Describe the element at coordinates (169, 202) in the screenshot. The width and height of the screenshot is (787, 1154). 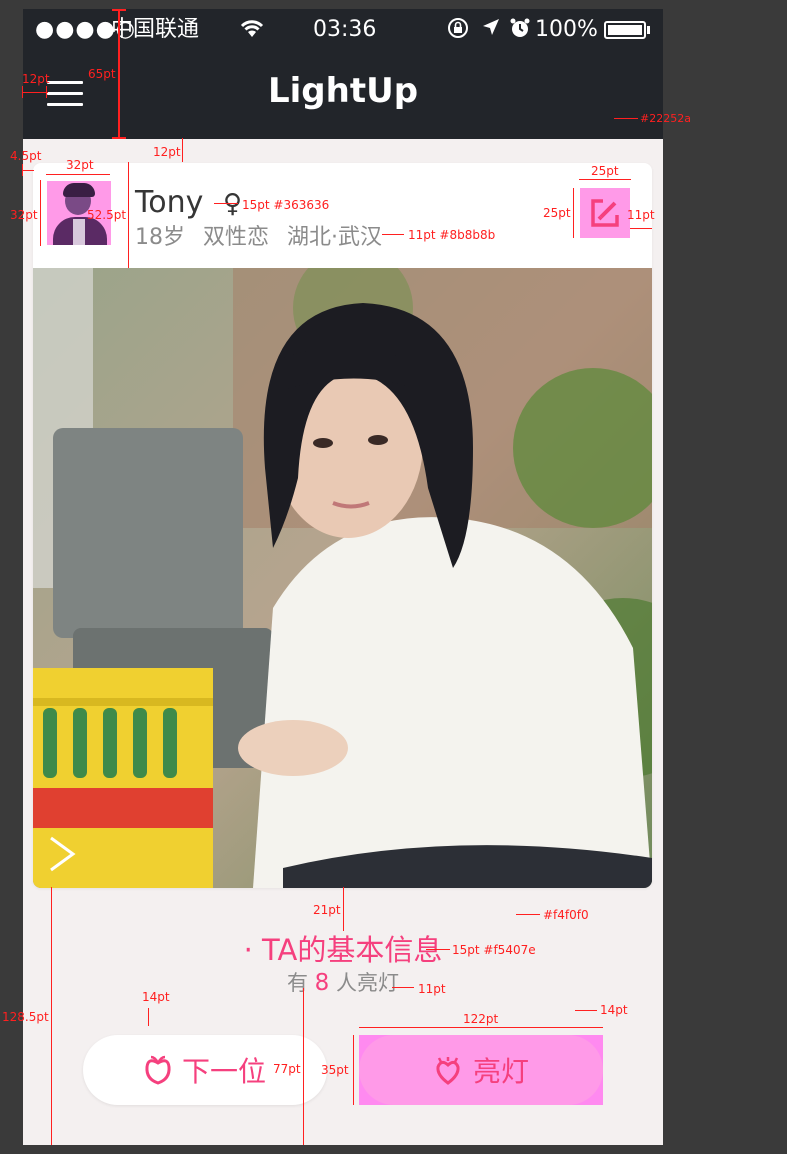
I see `profile-name: Tony` at that location.